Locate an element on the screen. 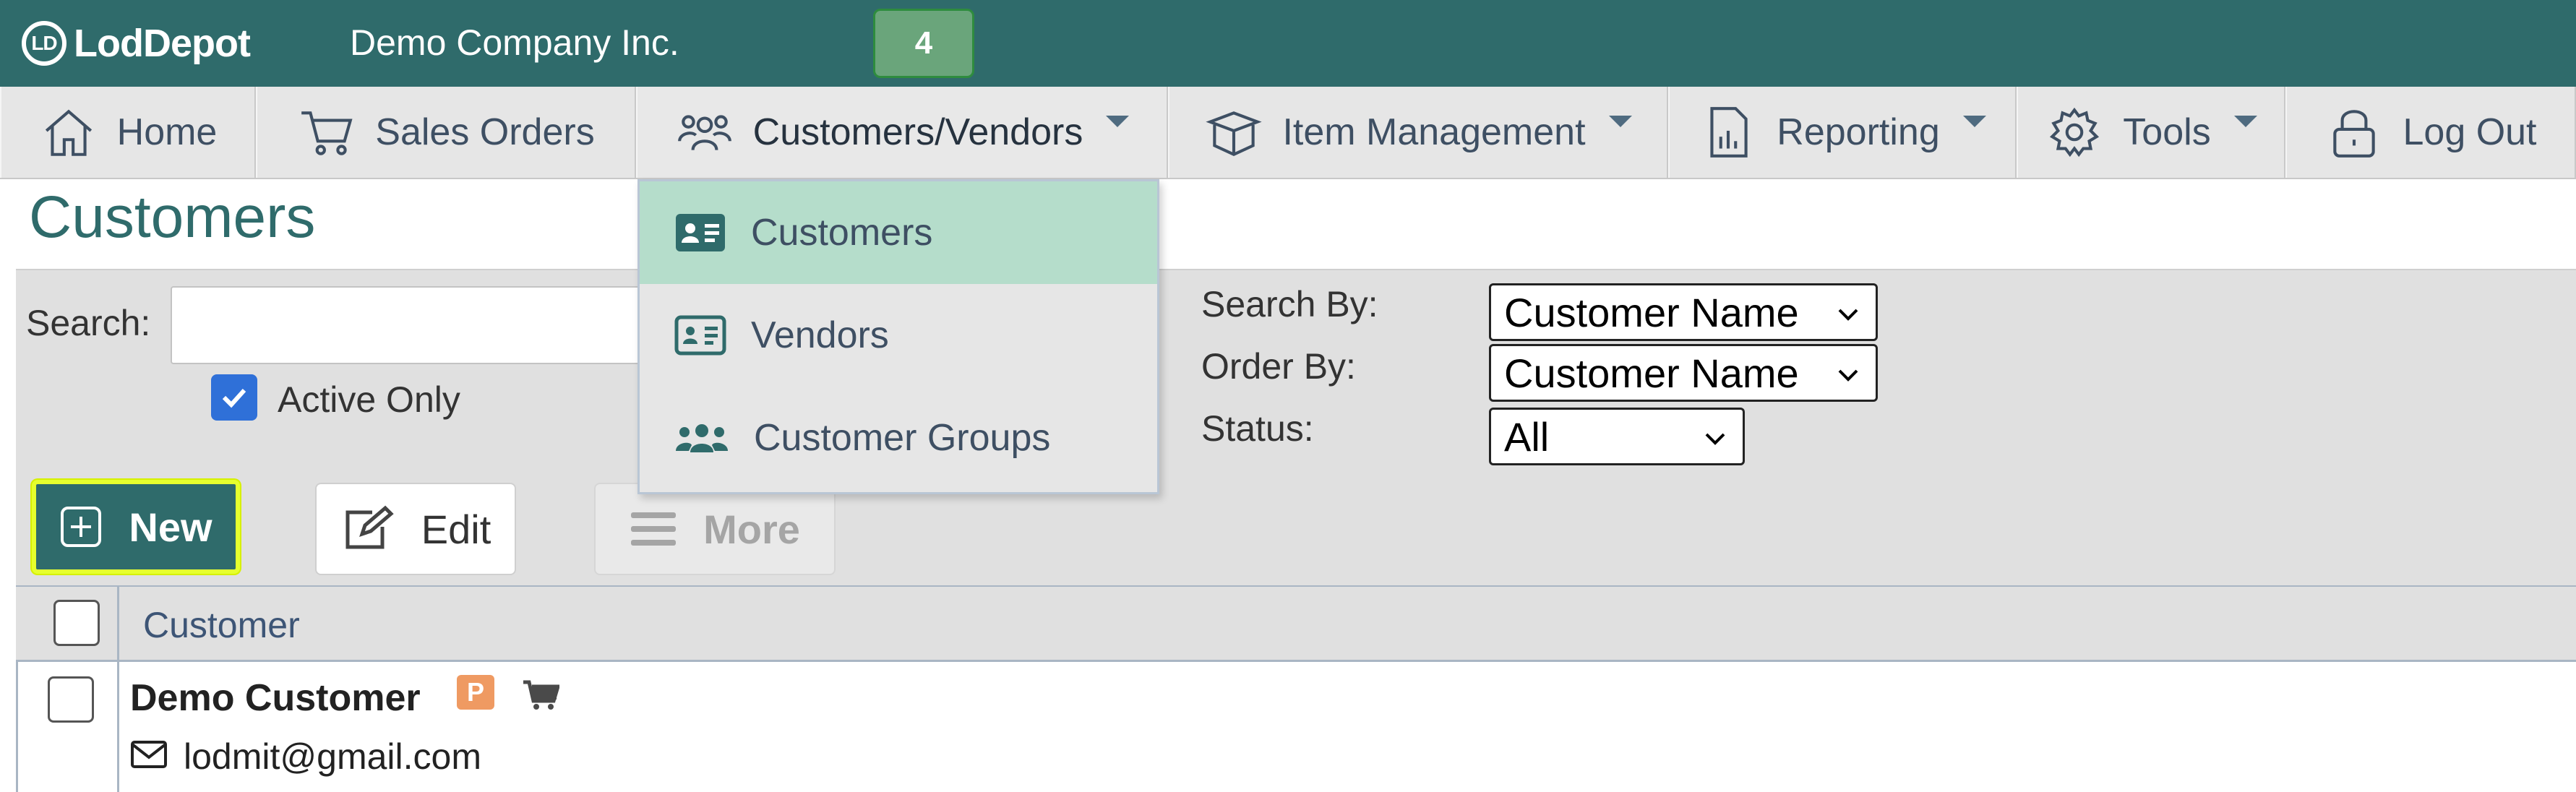 The width and height of the screenshot is (2576, 792). nav-label-log-out: Log Out is located at coordinates (2470, 132).